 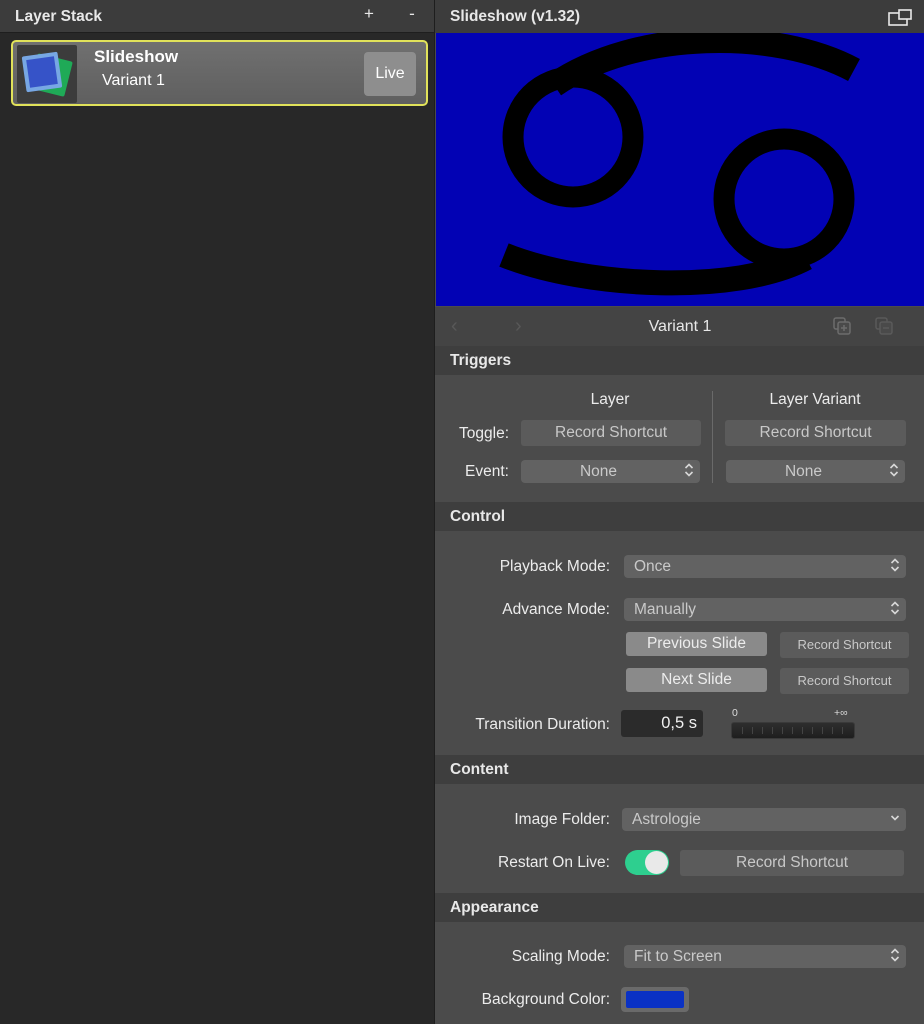 What do you see at coordinates (47, 74) in the screenshot?
I see `slideshow-thumbnail-icon` at bounding box center [47, 74].